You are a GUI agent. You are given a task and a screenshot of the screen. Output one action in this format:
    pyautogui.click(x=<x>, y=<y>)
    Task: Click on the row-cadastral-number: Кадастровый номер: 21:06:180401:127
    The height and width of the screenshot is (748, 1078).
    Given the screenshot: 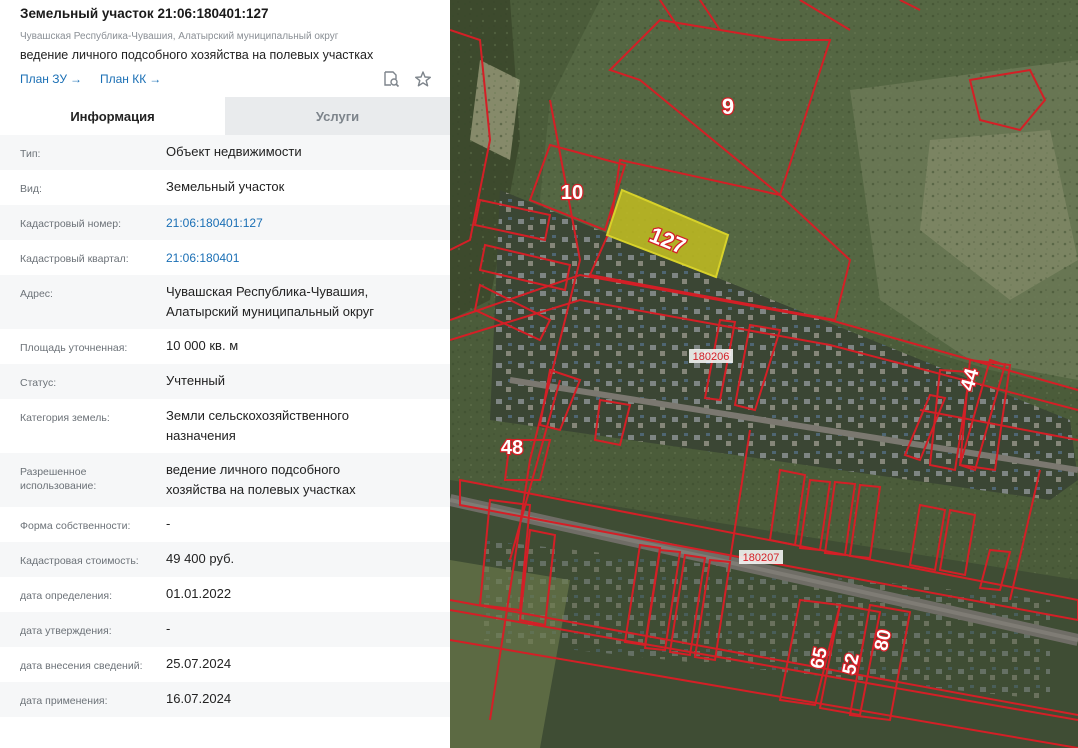 What is the action you would take?
    pyautogui.click(x=225, y=222)
    